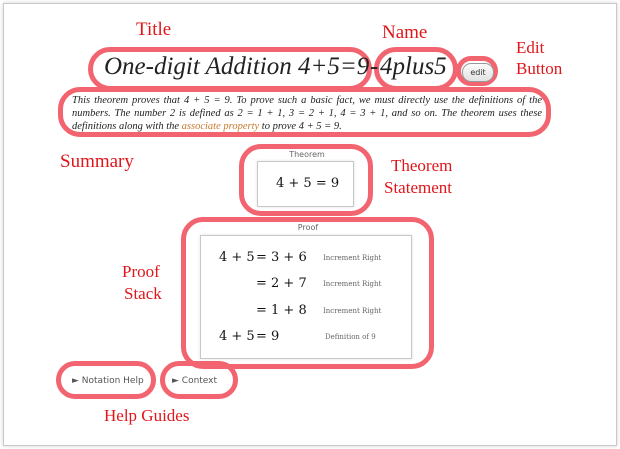 Image resolution: width=620 pixels, height=449 pixels. What do you see at coordinates (308, 227) in the screenshot?
I see `proof-header: Proof` at bounding box center [308, 227].